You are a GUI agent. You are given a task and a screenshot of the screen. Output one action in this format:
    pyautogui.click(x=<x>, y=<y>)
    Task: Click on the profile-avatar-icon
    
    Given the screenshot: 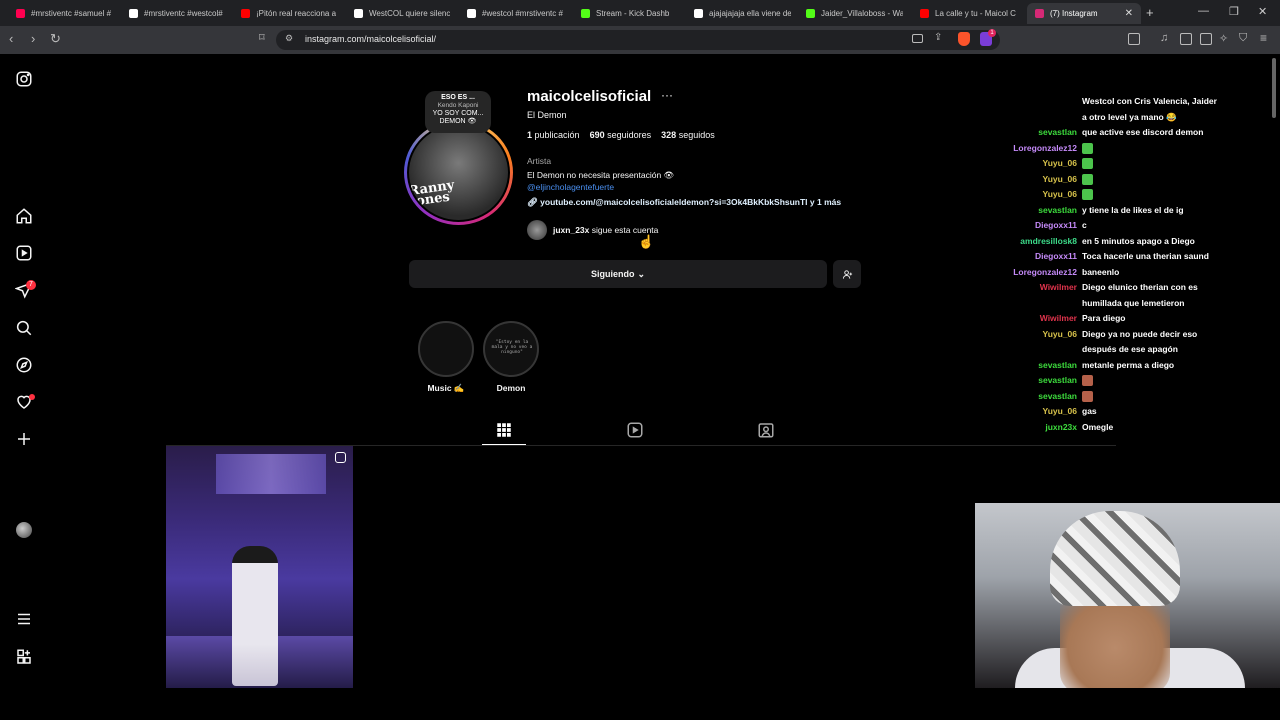 What is the action you would take?
    pyautogui.click(x=24, y=530)
    